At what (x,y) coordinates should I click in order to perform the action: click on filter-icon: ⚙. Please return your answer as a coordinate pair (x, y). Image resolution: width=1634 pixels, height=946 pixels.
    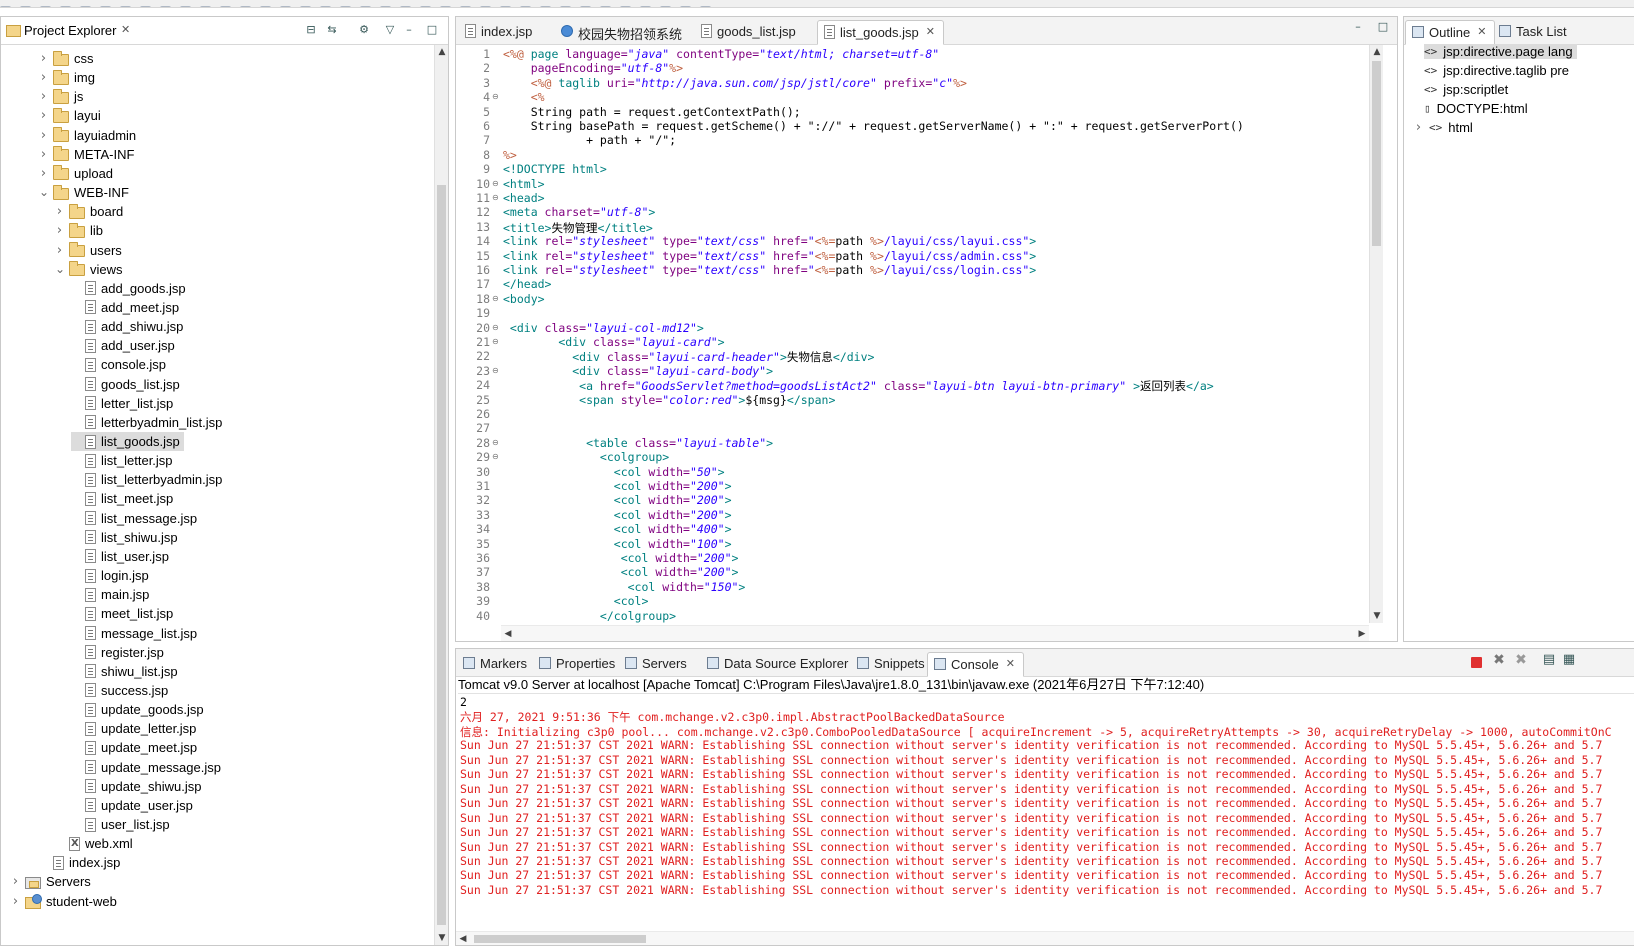
    Looking at the image, I should click on (364, 30).